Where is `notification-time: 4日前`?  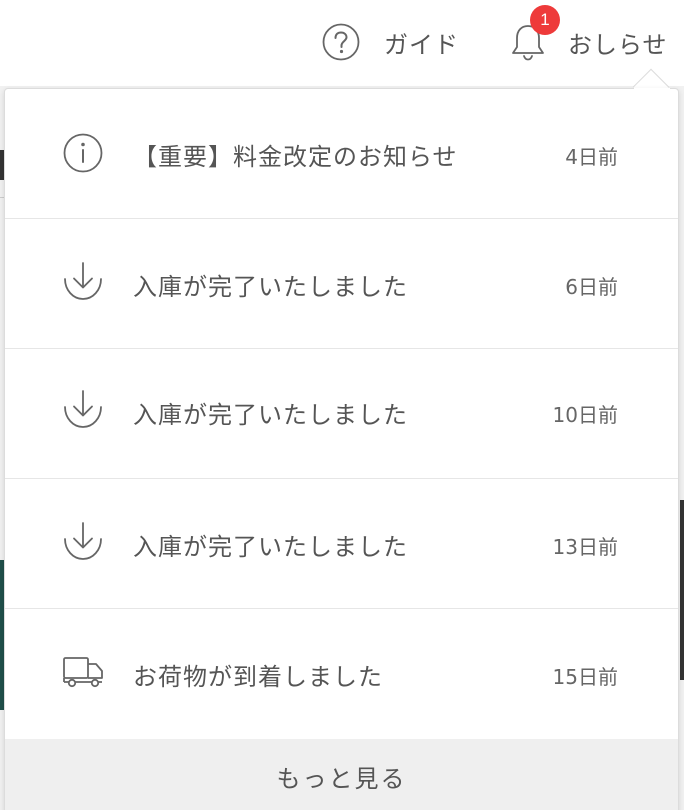
notification-time: 4日前 is located at coordinates (591, 157).